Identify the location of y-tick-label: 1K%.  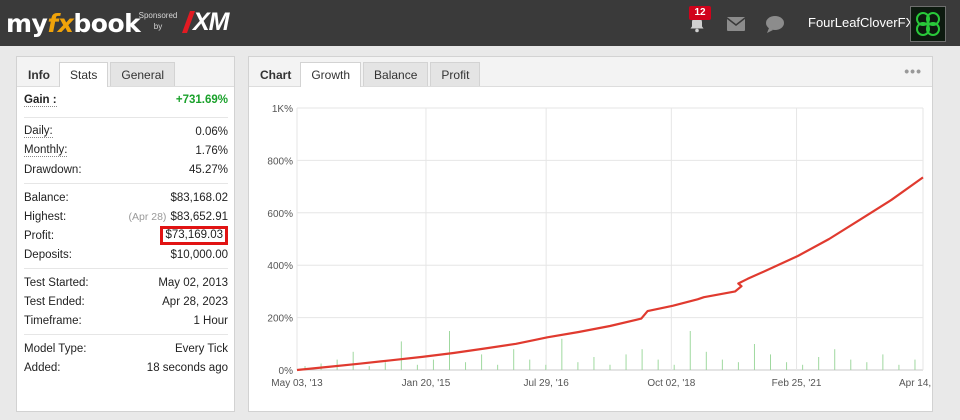
(282, 109).